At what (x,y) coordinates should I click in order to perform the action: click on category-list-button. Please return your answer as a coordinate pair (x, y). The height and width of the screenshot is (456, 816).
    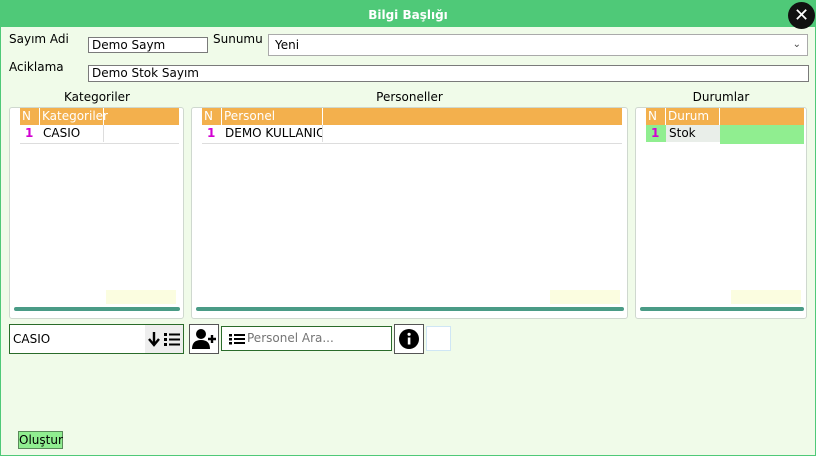
    Looking at the image, I should click on (164, 339).